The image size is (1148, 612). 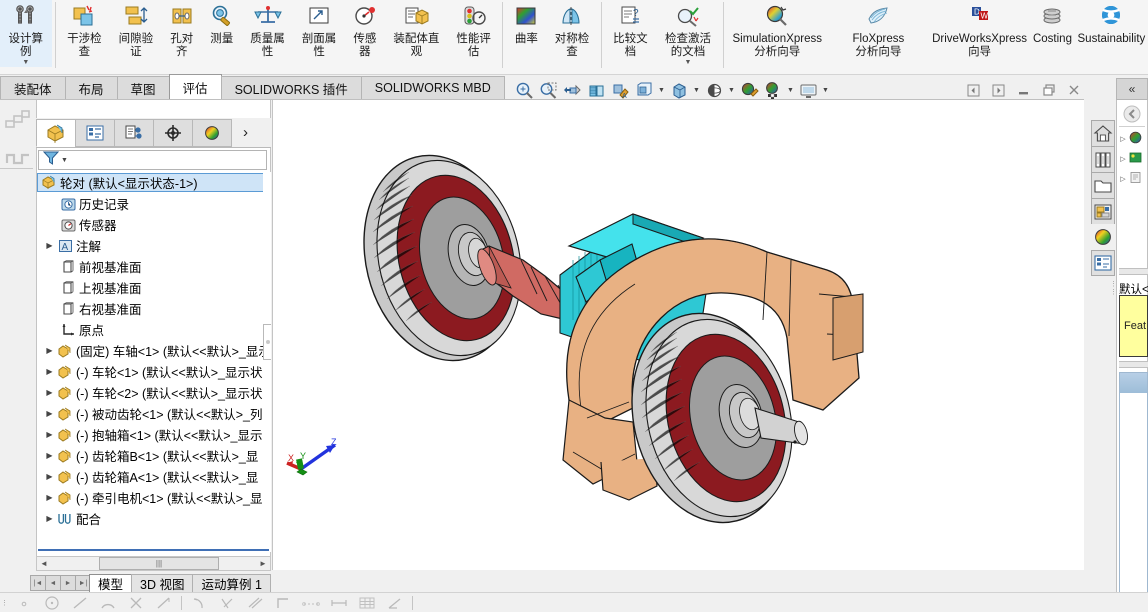 I want to click on tab-sketch: 草图, so click(x=143, y=87).